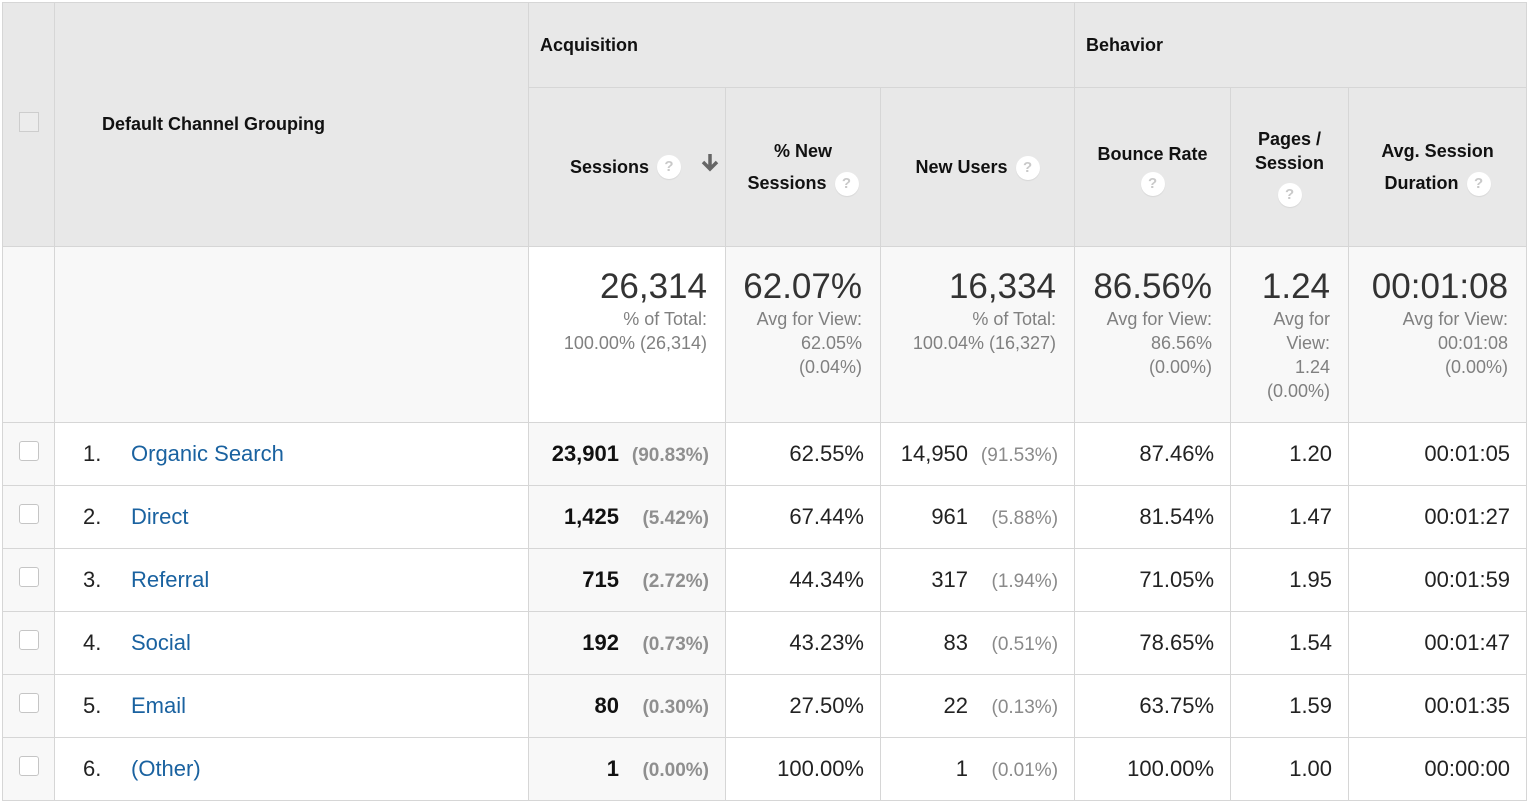  I want to click on sessions-column-header: Sessions ?, so click(627, 167).